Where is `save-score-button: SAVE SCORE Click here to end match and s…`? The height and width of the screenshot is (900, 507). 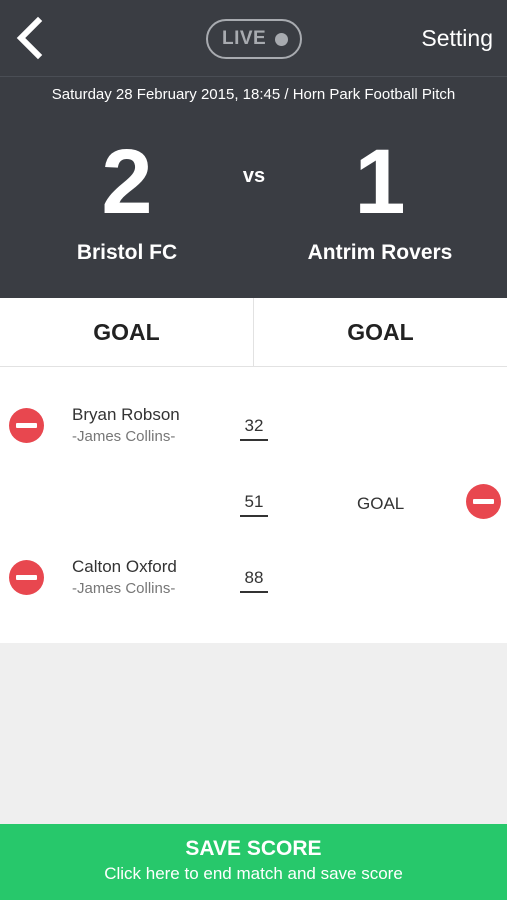
save-score-button: SAVE SCORE Click here to end match and s… is located at coordinates (253, 862).